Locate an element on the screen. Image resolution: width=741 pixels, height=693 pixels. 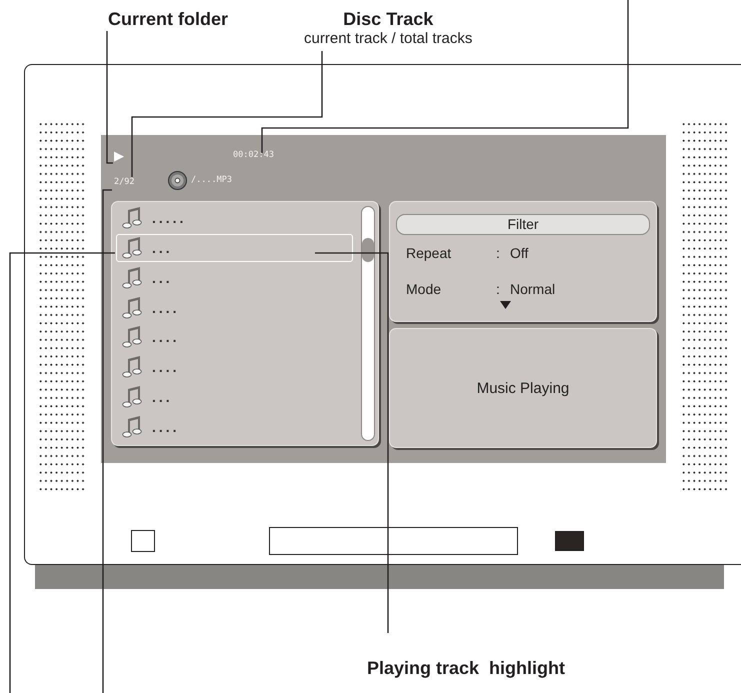
setting-value: Normal is located at coordinates (533, 289).